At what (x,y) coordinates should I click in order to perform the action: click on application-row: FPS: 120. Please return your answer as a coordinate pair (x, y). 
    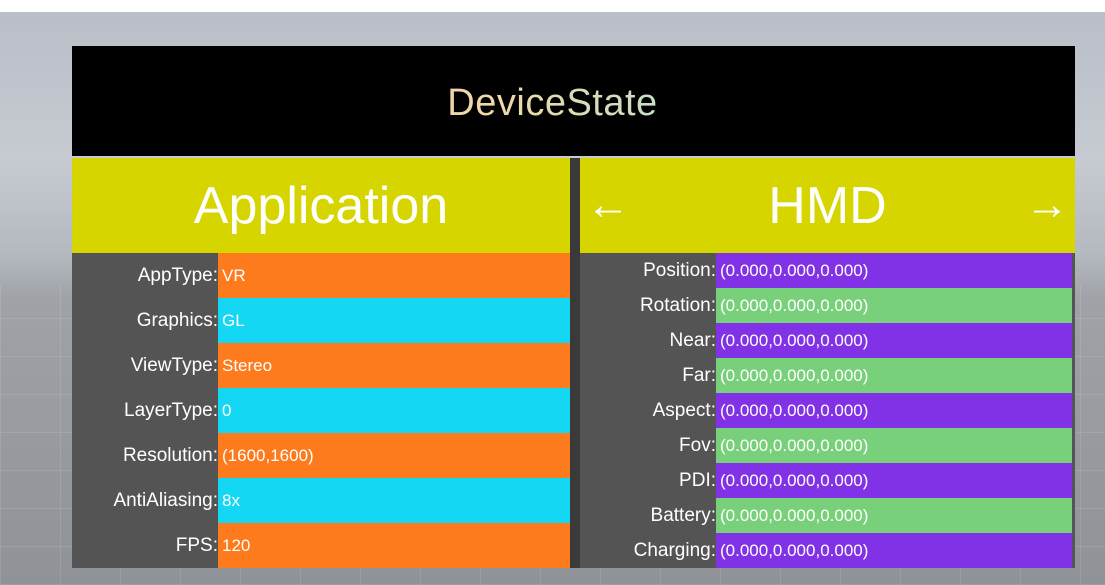
    Looking at the image, I should click on (321, 545).